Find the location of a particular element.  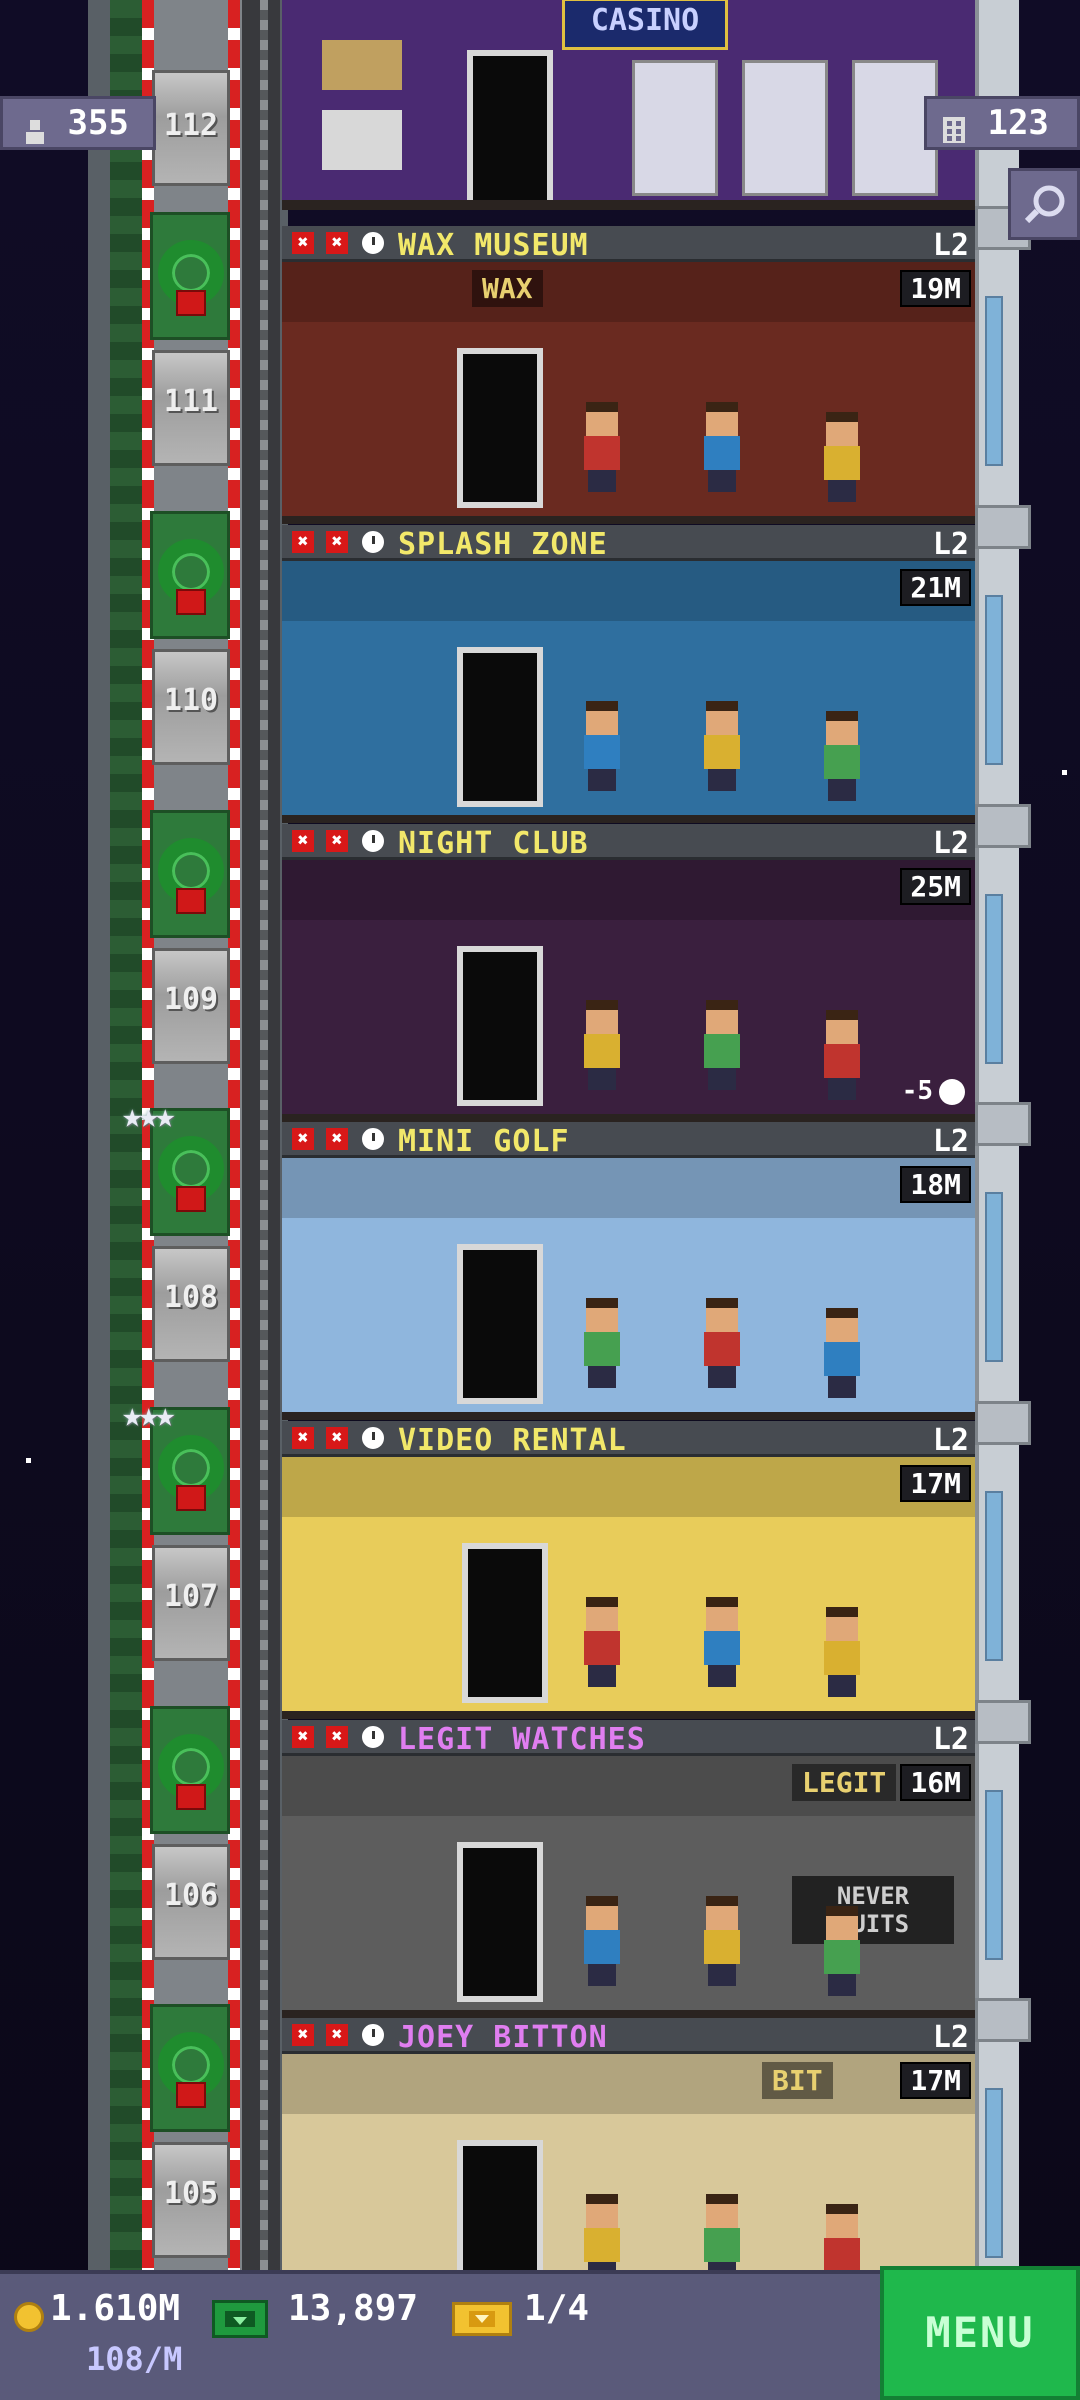

floor-row: ✖ ✖ MINI GOLF L2 18M is located at coordinates (628, 1271).